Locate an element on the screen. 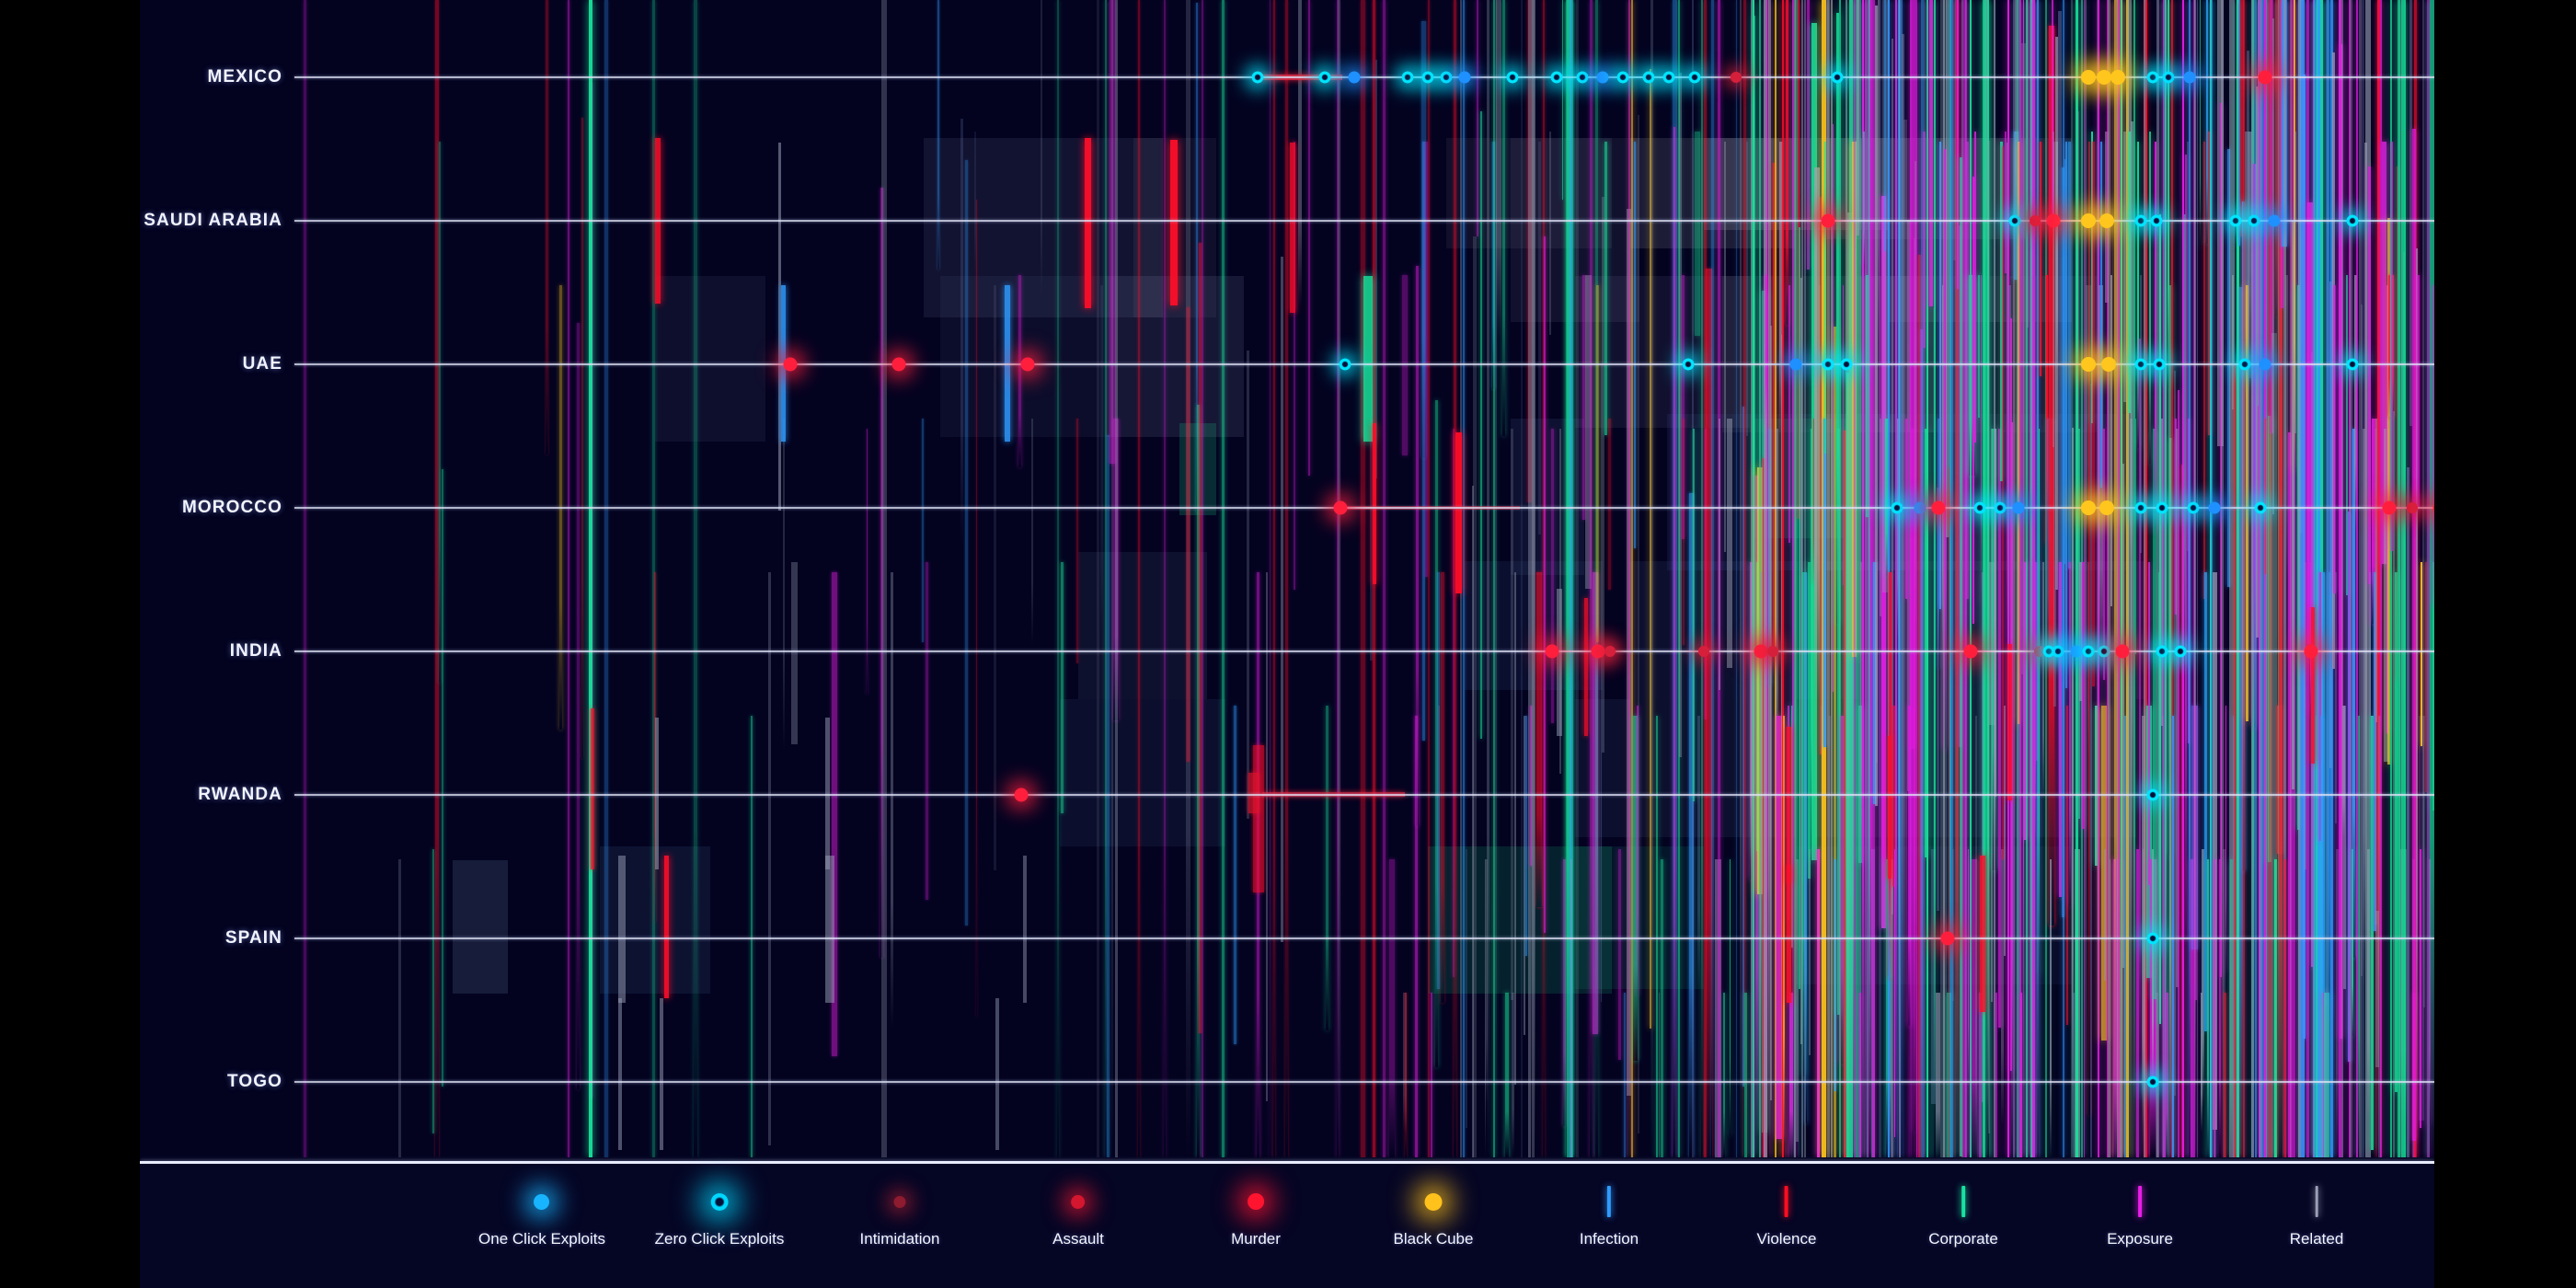 This screenshot has height=1288, width=2576. legend-item-exposure: Exposure is located at coordinates (2140, 1206).